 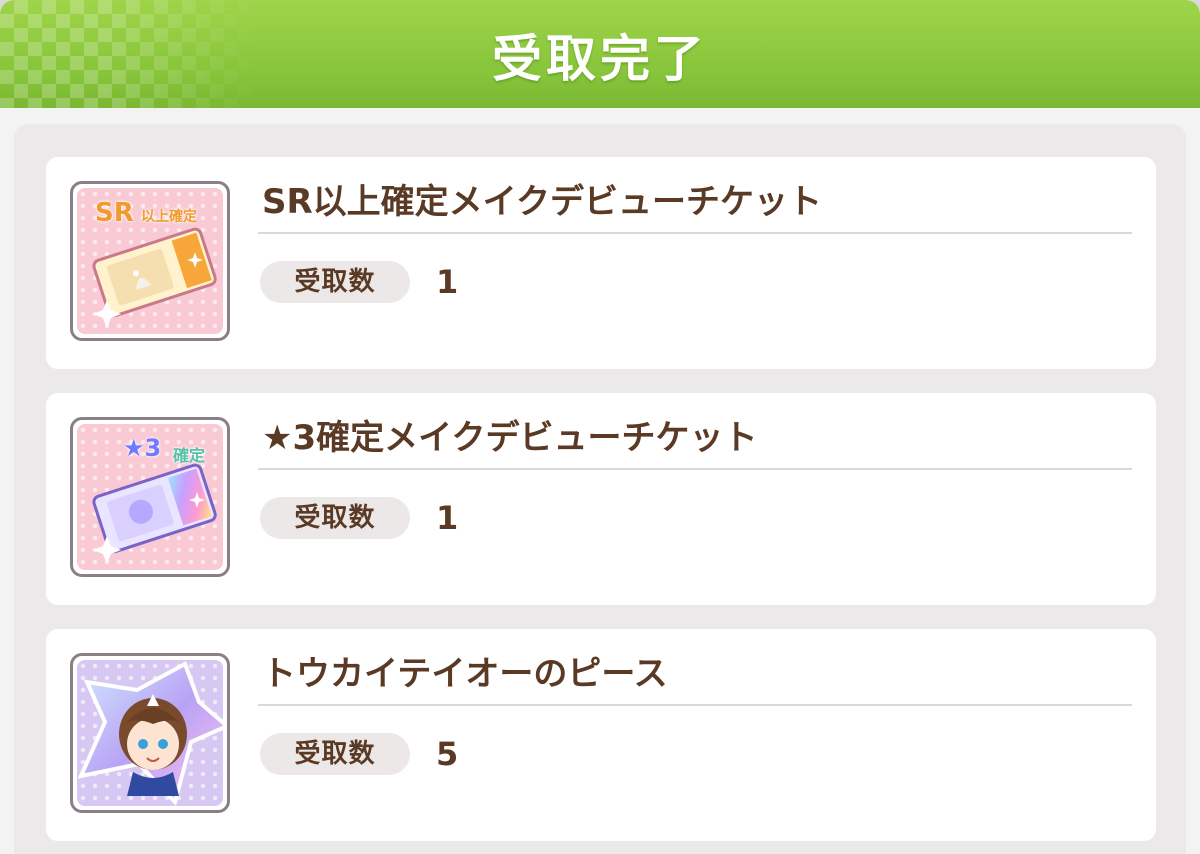 I want to click on icon-badge-sub: 確定, so click(x=189, y=455).